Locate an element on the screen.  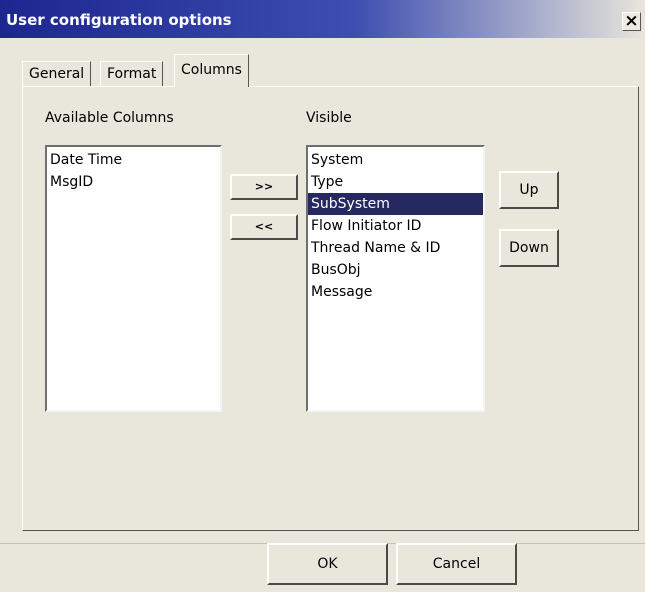
available-columns-list: Date Time MsgID is located at coordinates (133, 278).